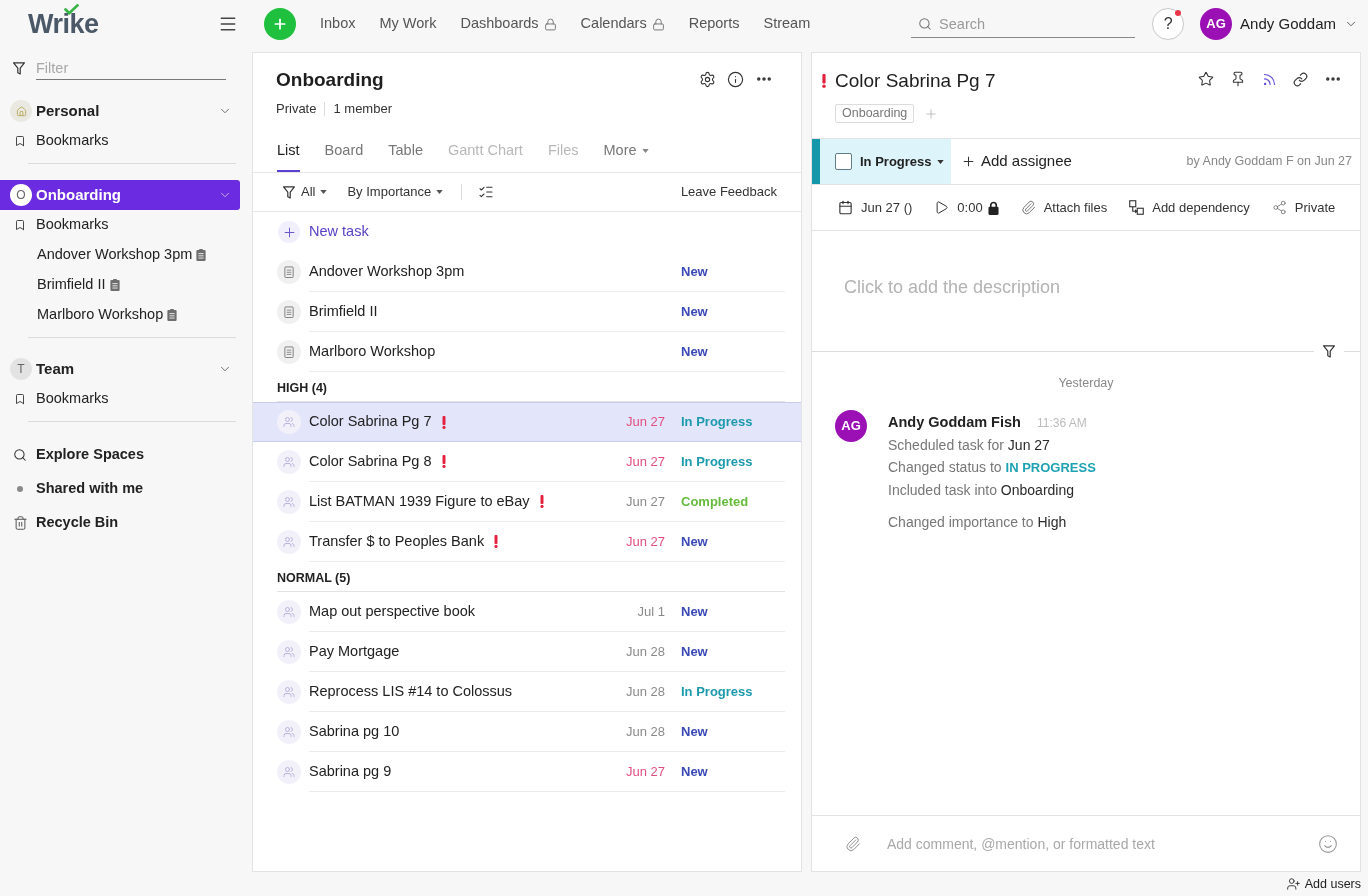  What do you see at coordinates (288, 152) in the screenshot?
I see `tab: List` at bounding box center [288, 152].